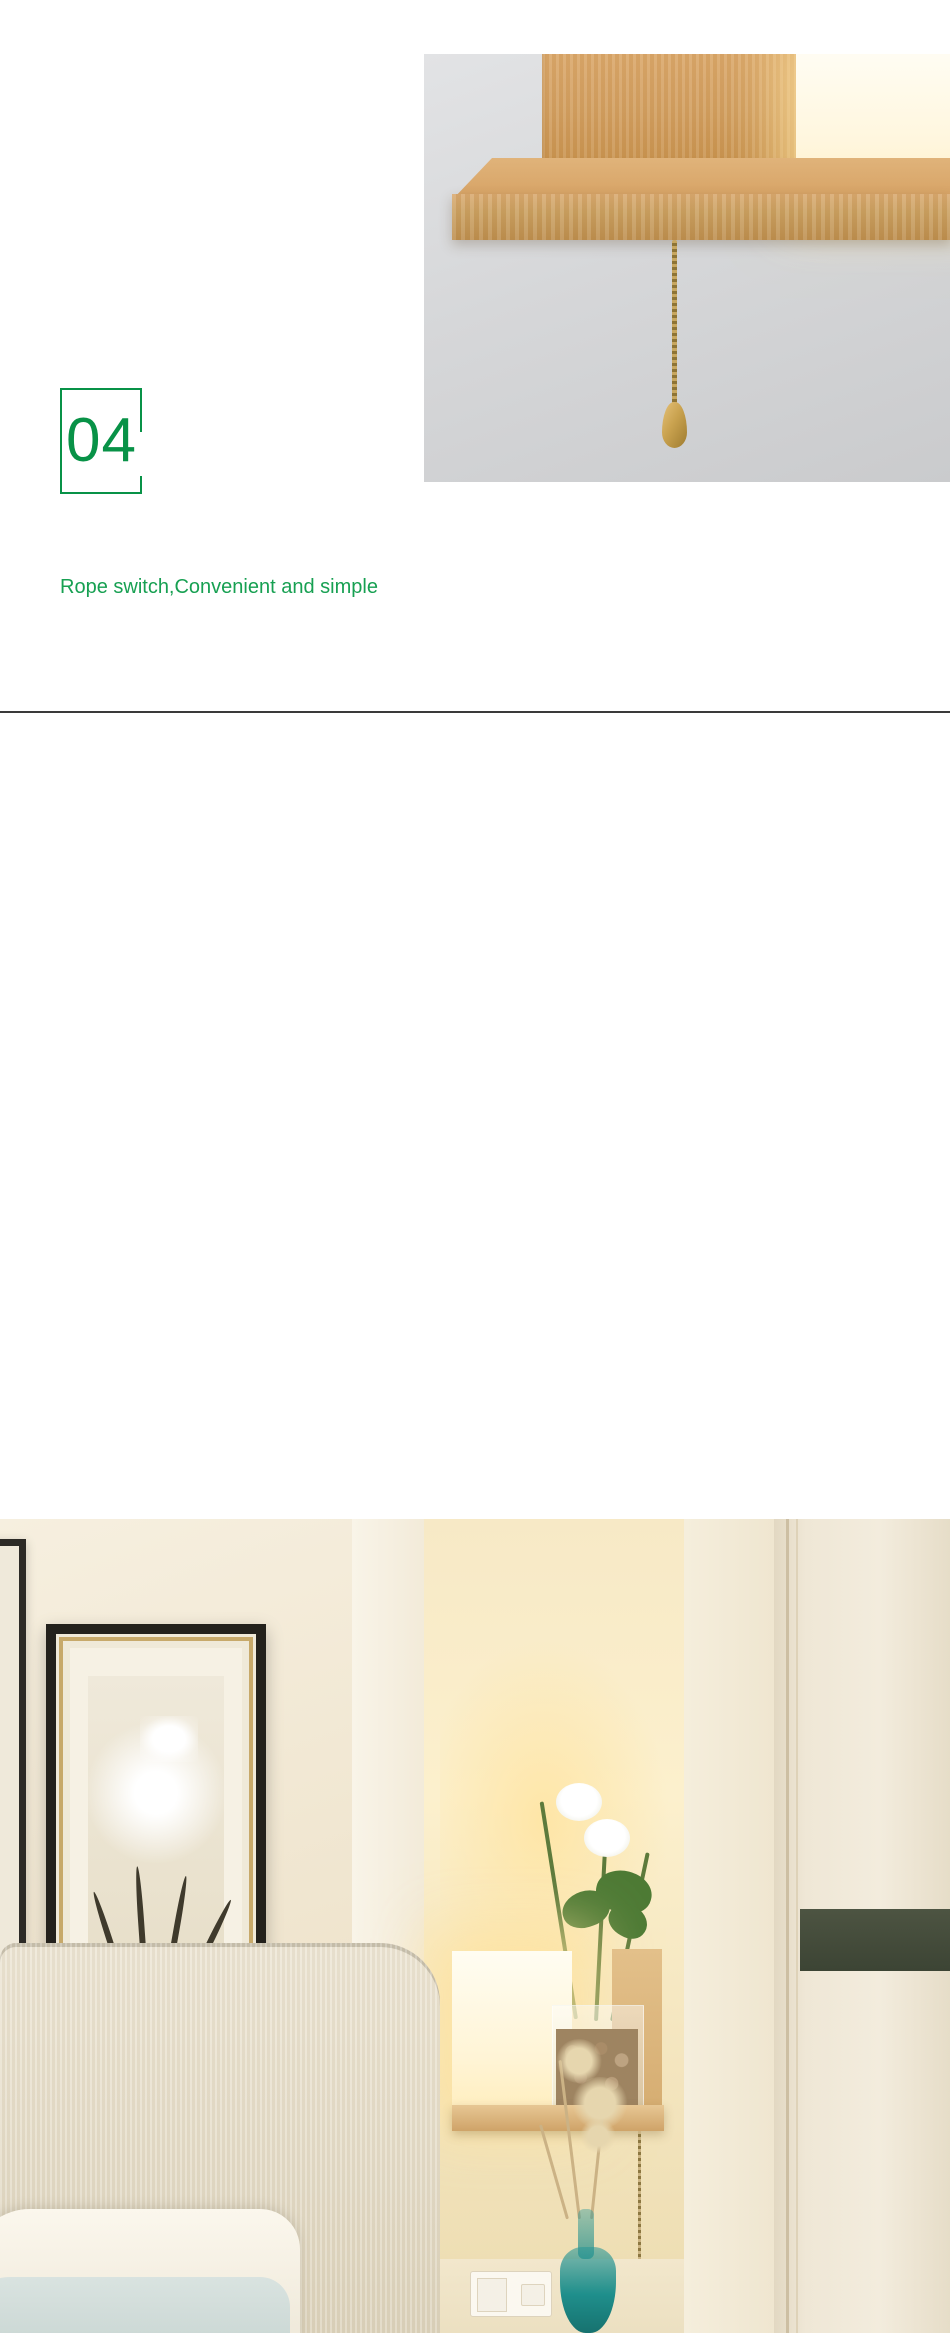  Describe the element at coordinates (787, 1926) in the screenshot. I see `room-door-edge` at that location.